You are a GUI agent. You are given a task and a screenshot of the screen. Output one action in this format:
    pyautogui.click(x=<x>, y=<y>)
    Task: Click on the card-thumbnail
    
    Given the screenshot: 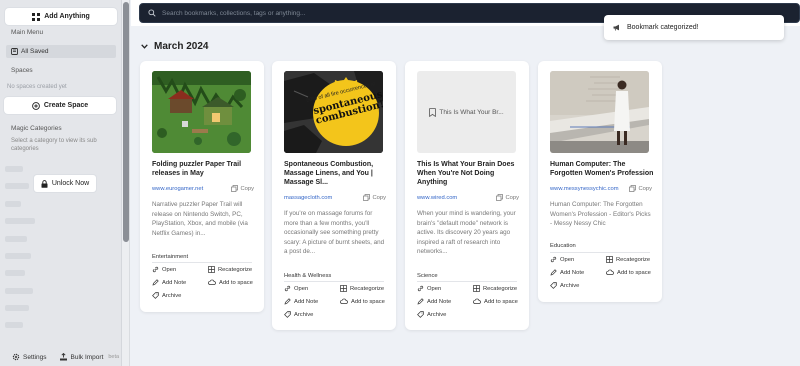 What is the action you would take?
    pyautogui.click(x=599, y=112)
    